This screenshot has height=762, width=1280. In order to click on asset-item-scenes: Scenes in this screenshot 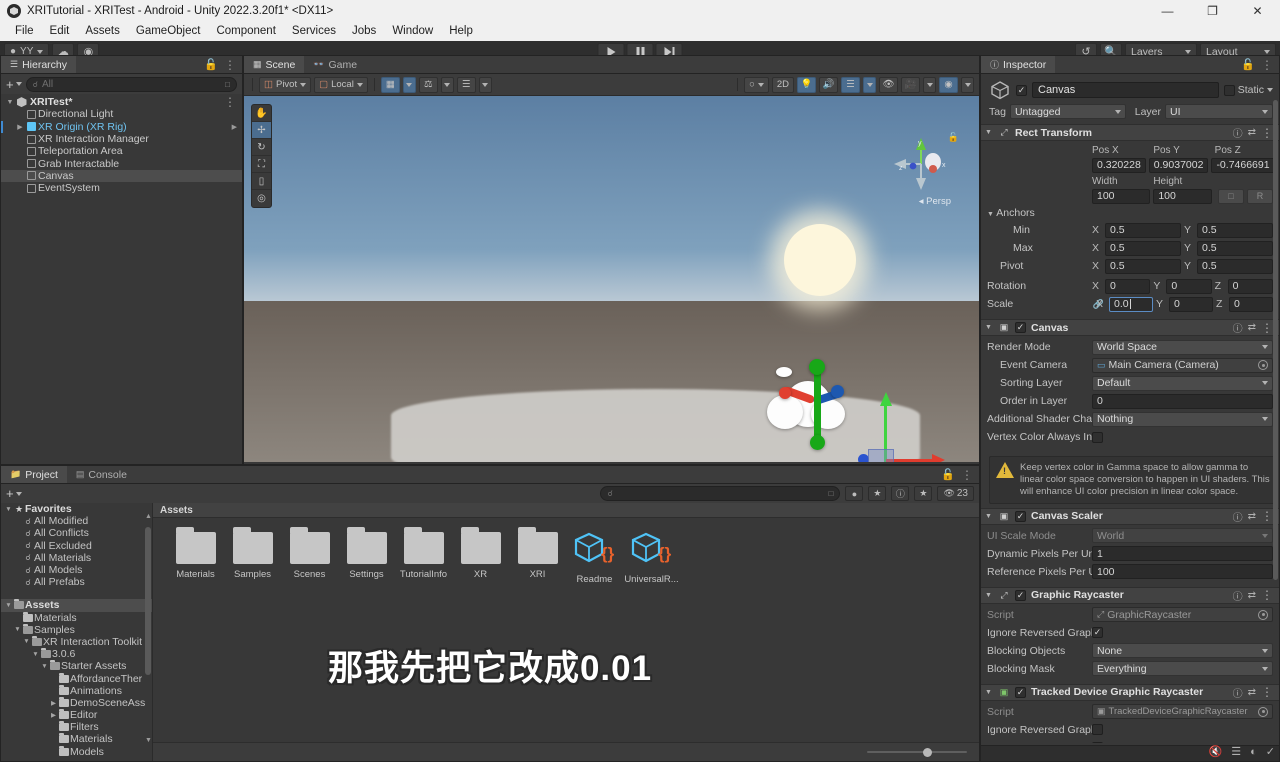, I will do `click(309, 556)`.